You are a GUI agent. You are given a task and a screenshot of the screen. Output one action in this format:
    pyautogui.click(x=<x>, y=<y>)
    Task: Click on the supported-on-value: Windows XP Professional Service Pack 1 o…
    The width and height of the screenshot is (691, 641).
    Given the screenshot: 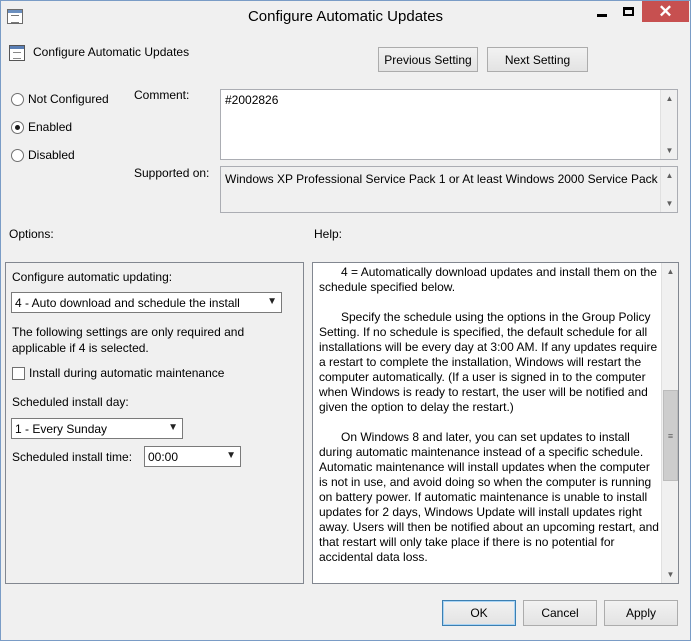 What is the action you would take?
    pyautogui.click(x=446, y=179)
    